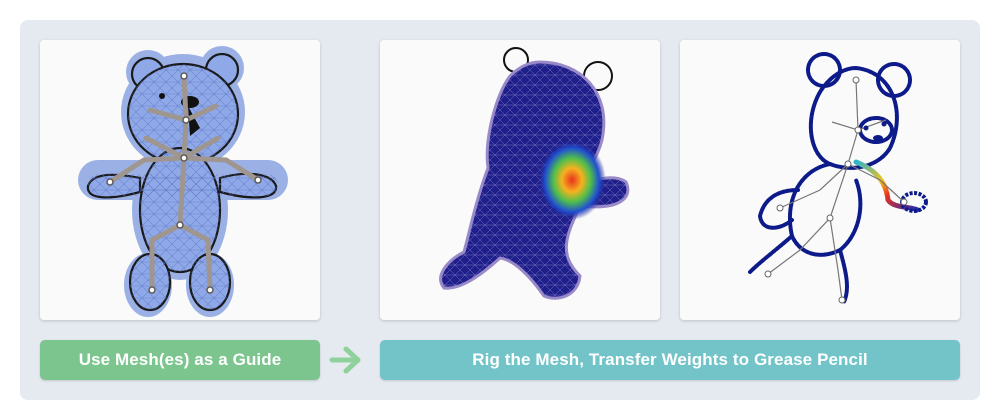  What do you see at coordinates (345, 360) in the screenshot?
I see `right-arrow-icon` at bounding box center [345, 360].